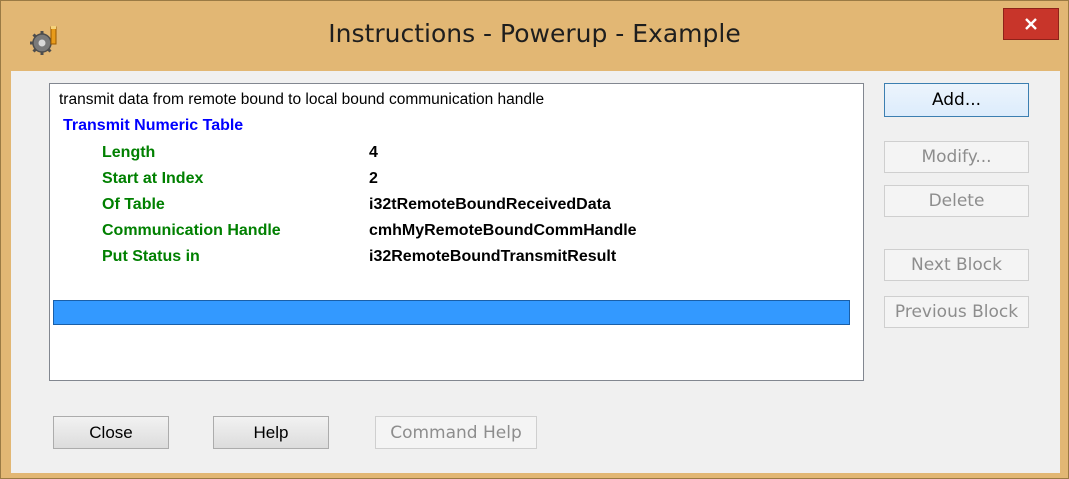  What do you see at coordinates (956, 312) in the screenshot?
I see `previous-block-button: Previous Block` at bounding box center [956, 312].